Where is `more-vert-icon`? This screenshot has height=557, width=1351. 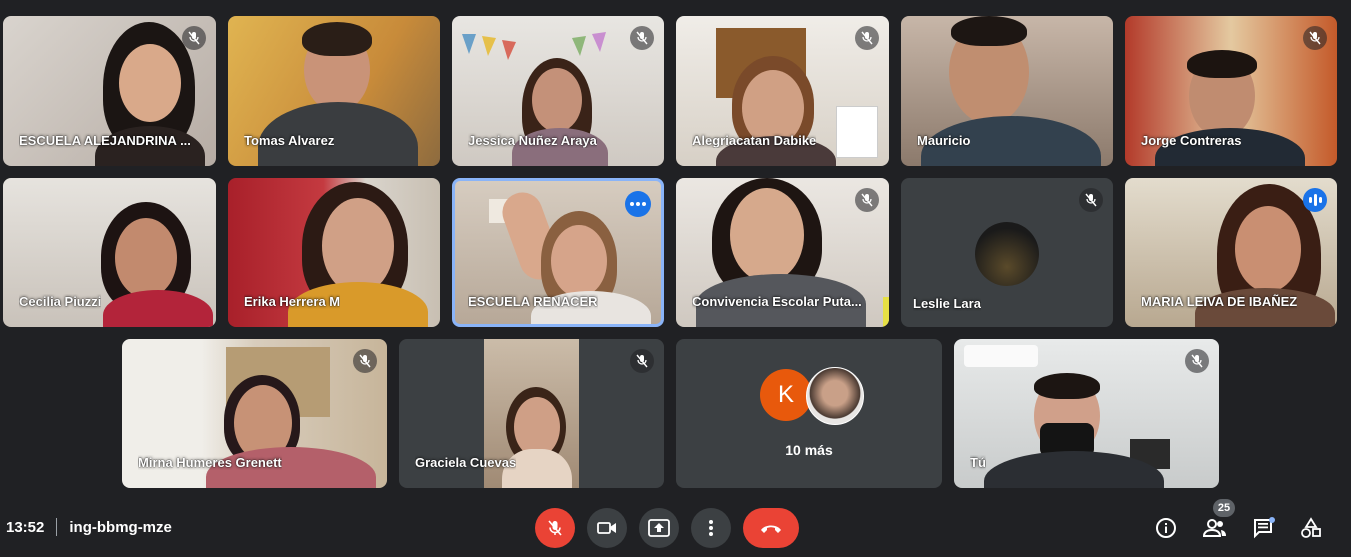 more-vert-icon is located at coordinates (711, 528).